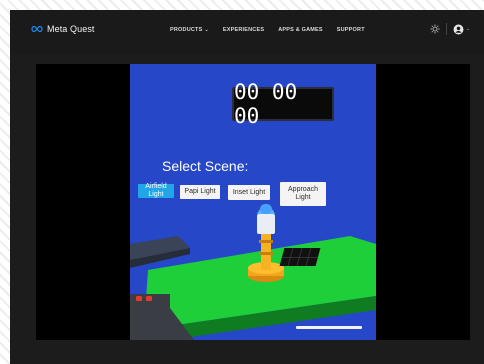  What do you see at coordinates (300, 257) in the screenshot?
I see `light-grid-tray` at bounding box center [300, 257].